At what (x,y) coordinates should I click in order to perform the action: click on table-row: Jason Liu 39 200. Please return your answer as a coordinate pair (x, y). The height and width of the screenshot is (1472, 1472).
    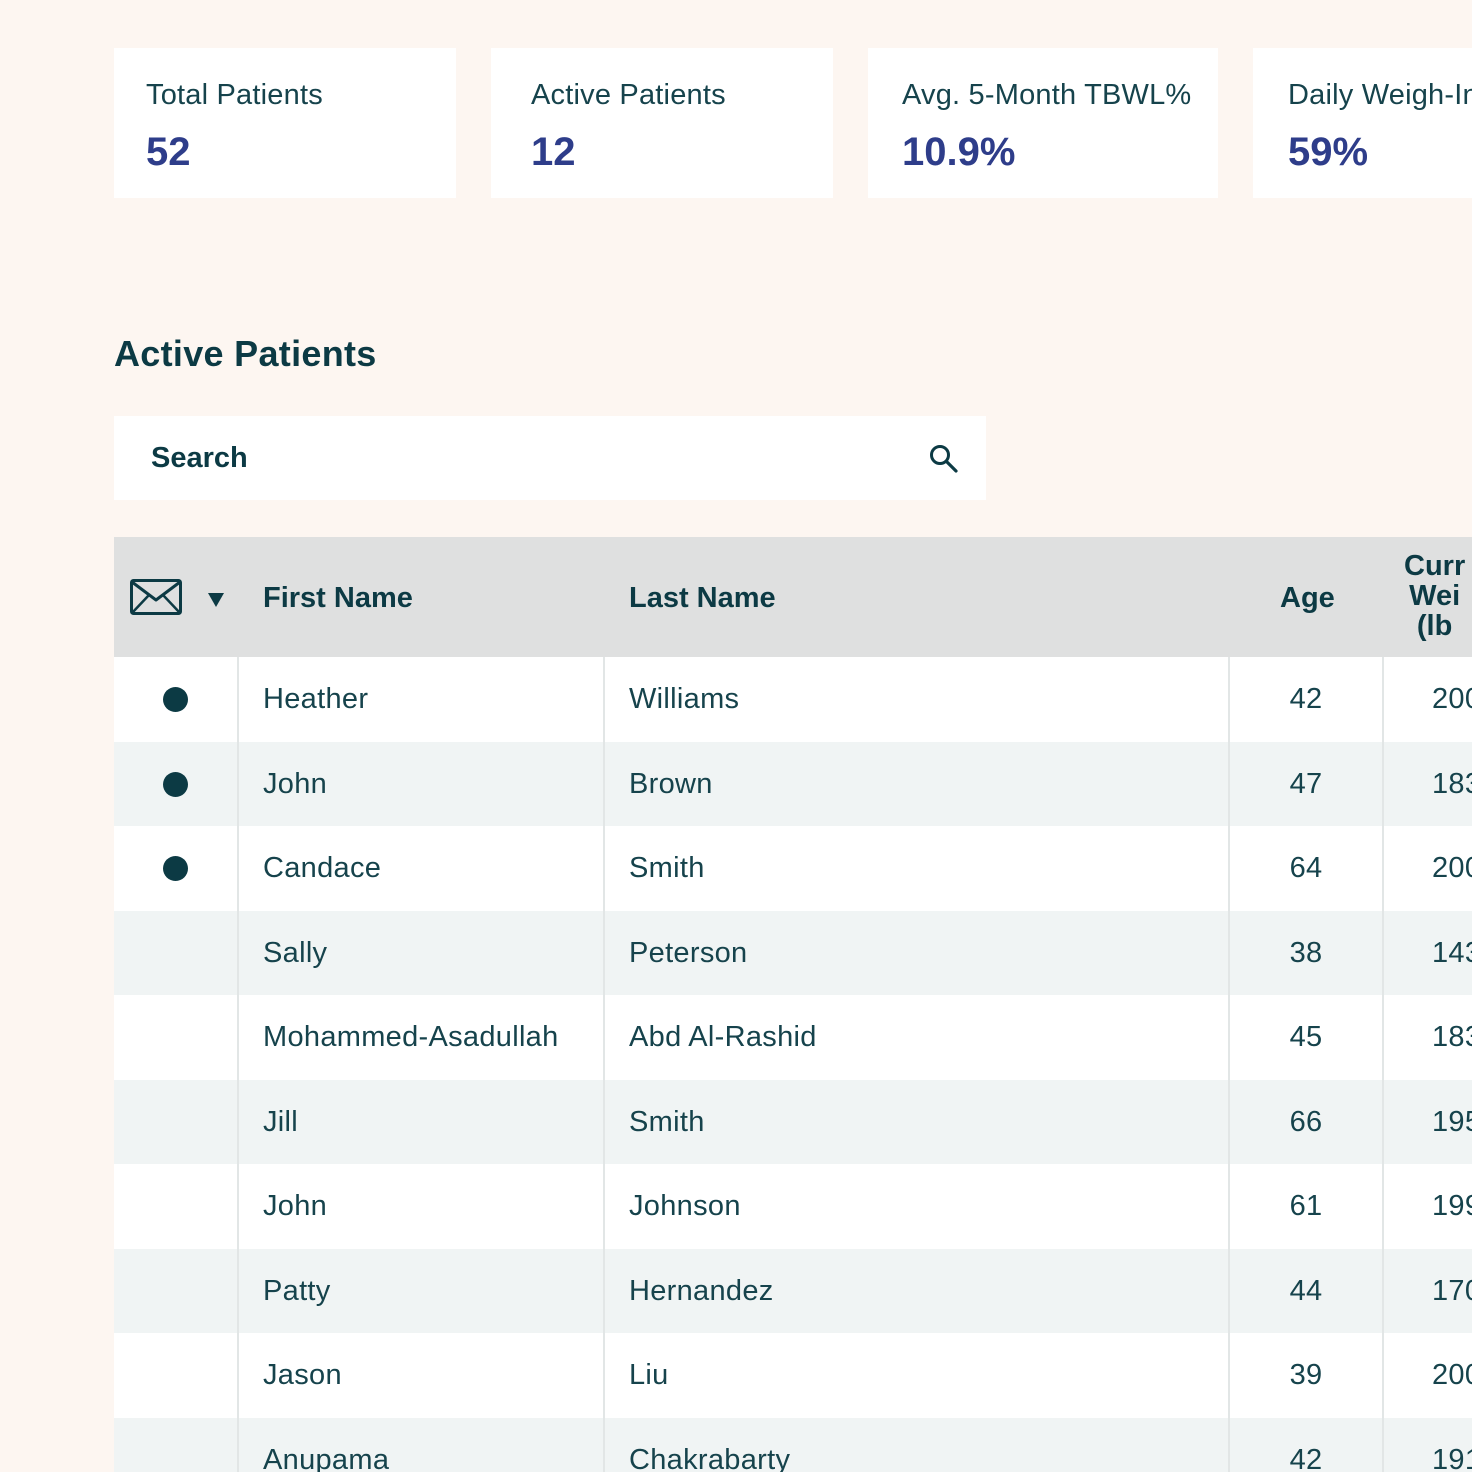
    Looking at the image, I should click on (793, 1375).